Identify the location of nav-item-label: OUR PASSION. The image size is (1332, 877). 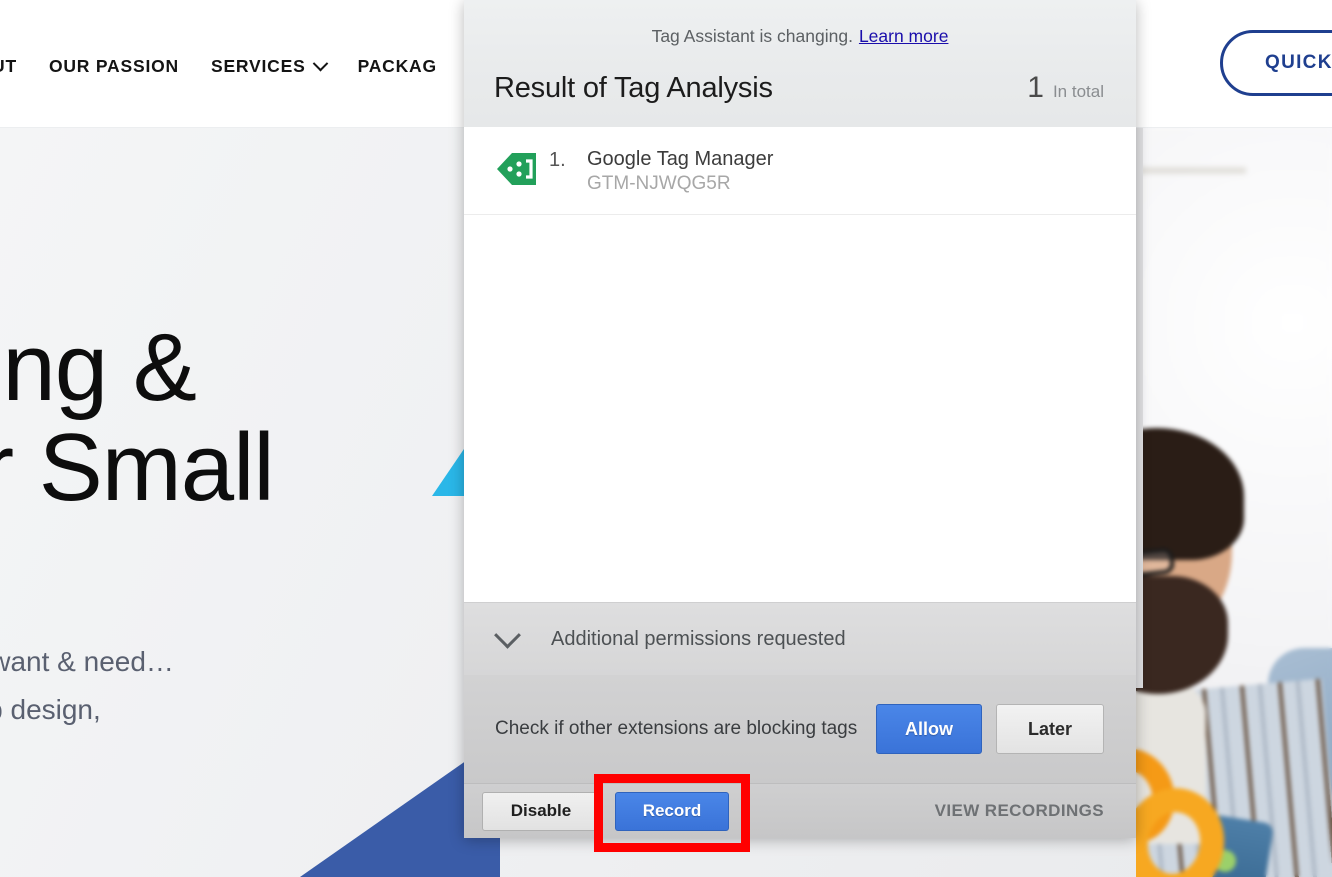
(113, 66).